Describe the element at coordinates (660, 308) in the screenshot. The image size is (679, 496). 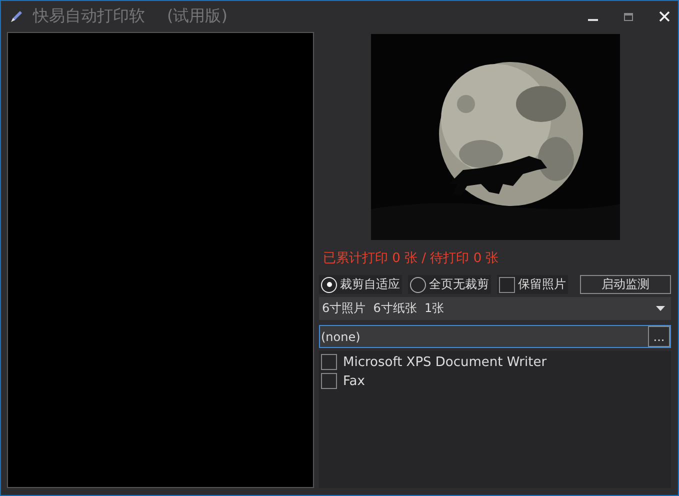
I see `dropdown-arrow-icon` at that location.